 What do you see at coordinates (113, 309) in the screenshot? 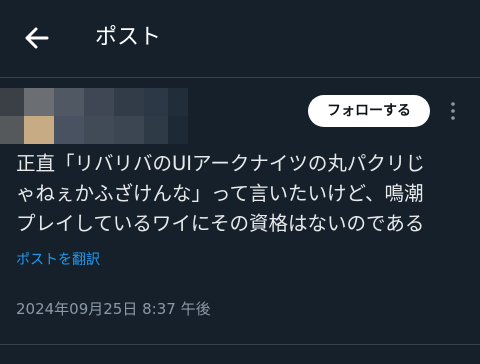
I see `post-timestamp: 2024年09月25日 8:37 午後` at bounding box center [113, 309].